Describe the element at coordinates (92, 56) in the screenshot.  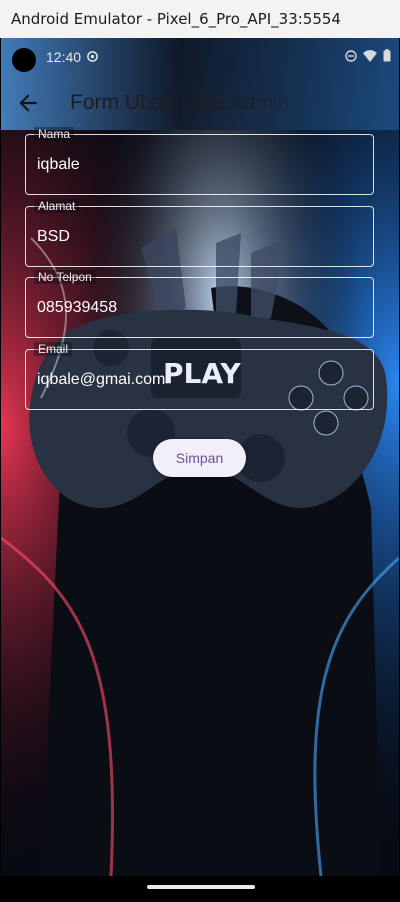
I see `settings-icon` at that location.